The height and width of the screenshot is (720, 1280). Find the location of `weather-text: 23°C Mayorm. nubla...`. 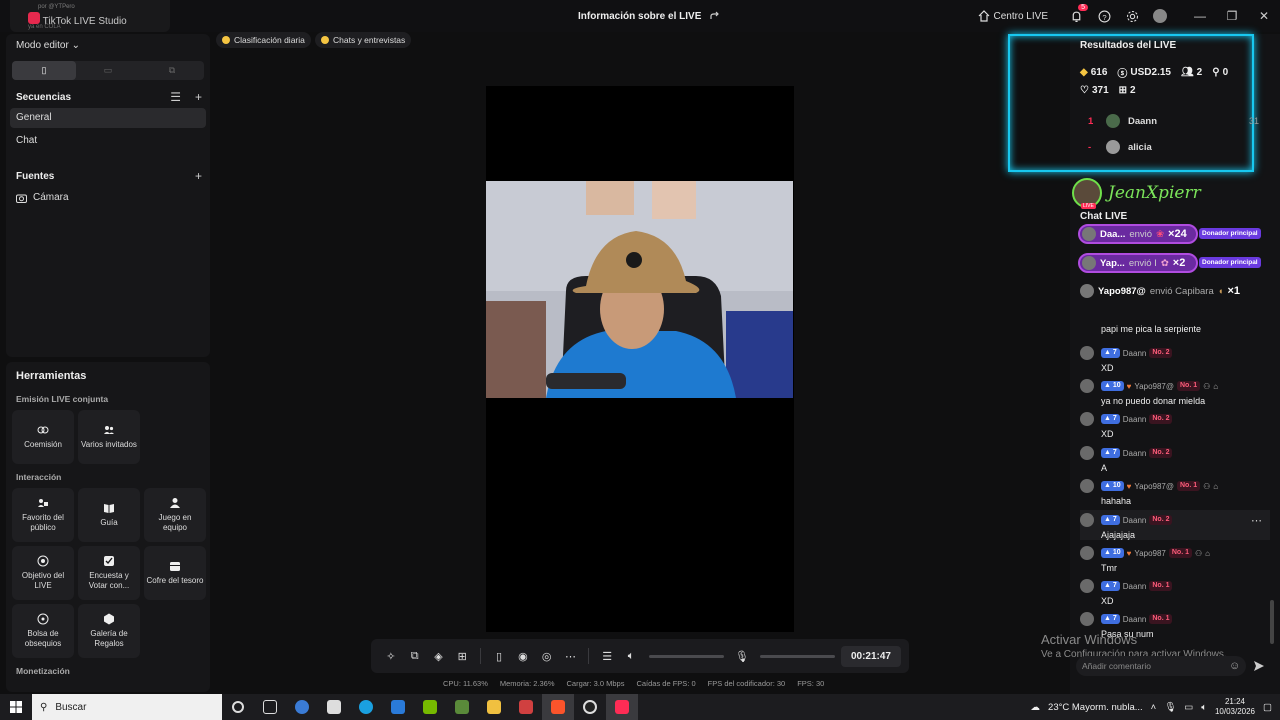

weather-text: 23°C Mayorm. nubla... is located at coordinates (1095, 707).